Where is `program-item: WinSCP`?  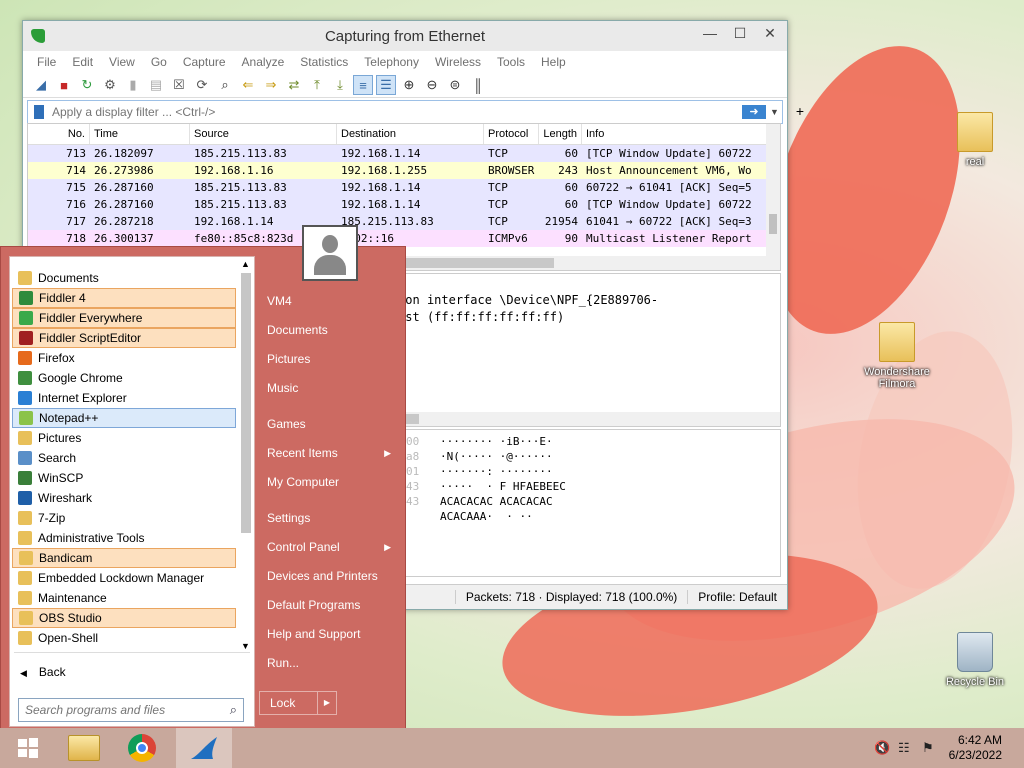 program-item: WinSCP is located at coordinates (124, 478).